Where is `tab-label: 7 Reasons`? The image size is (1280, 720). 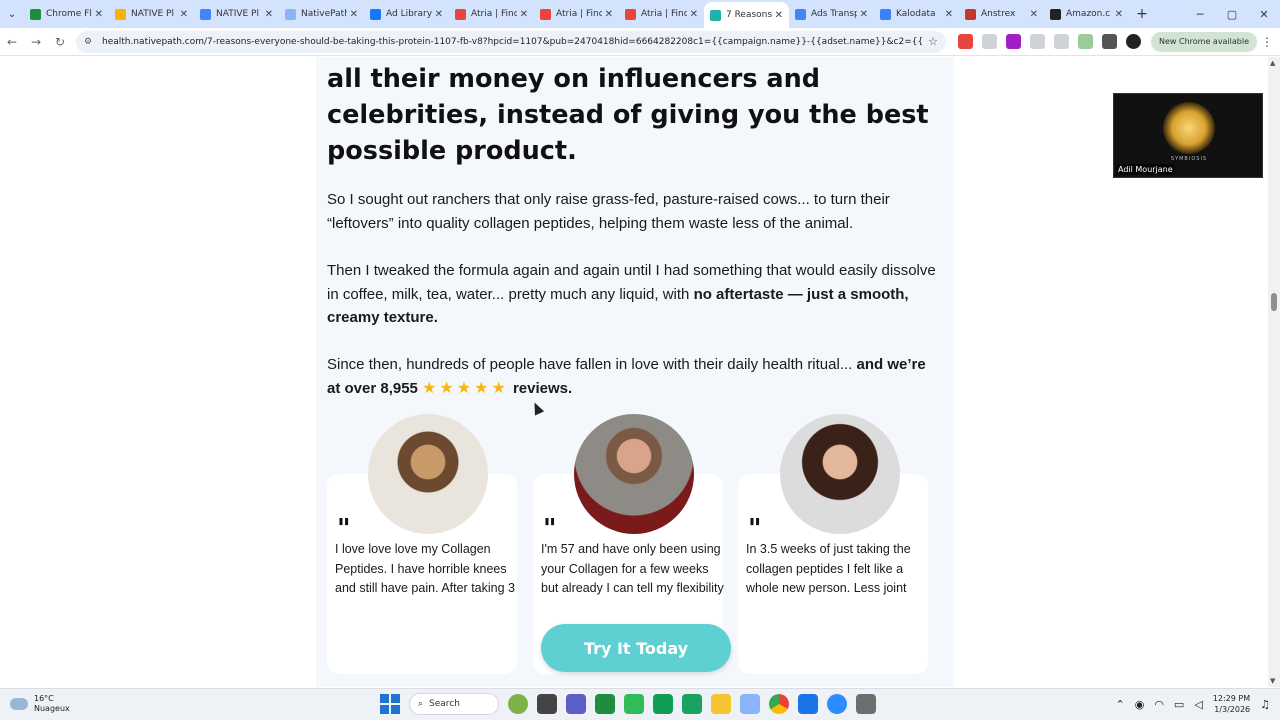 tab-label: 7 Reasons is located at coordinates (749, 15).